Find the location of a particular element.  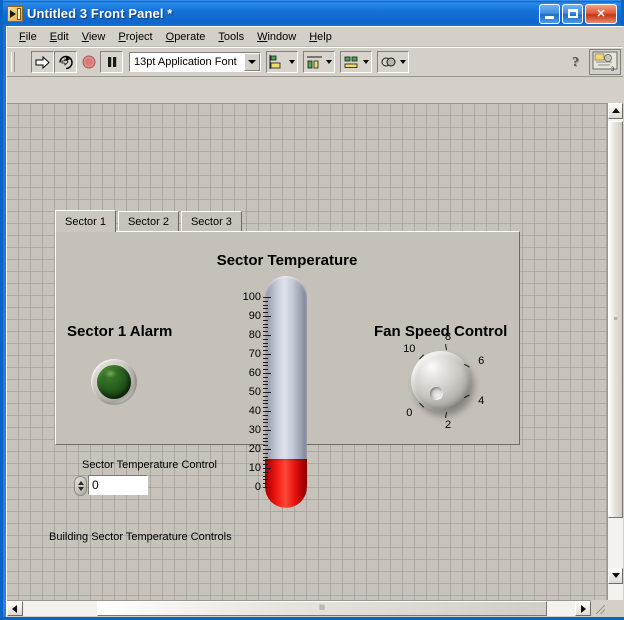

vertical-scrollbar: ≡ is located at coordinates (615, 351).